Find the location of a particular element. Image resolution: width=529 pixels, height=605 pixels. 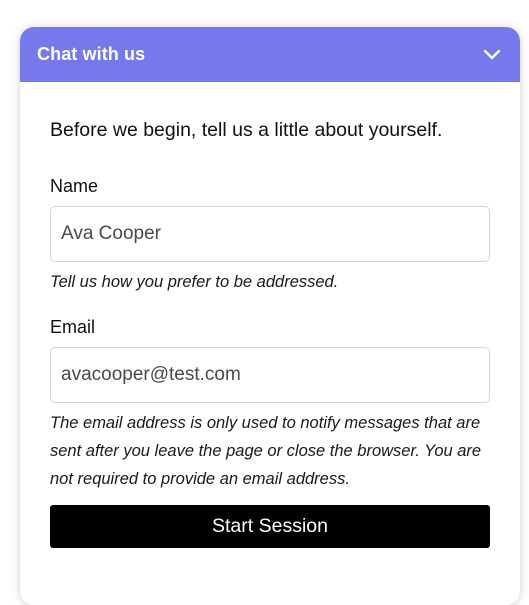

start-session-button: Start Session is located at coordinates (270, 526).